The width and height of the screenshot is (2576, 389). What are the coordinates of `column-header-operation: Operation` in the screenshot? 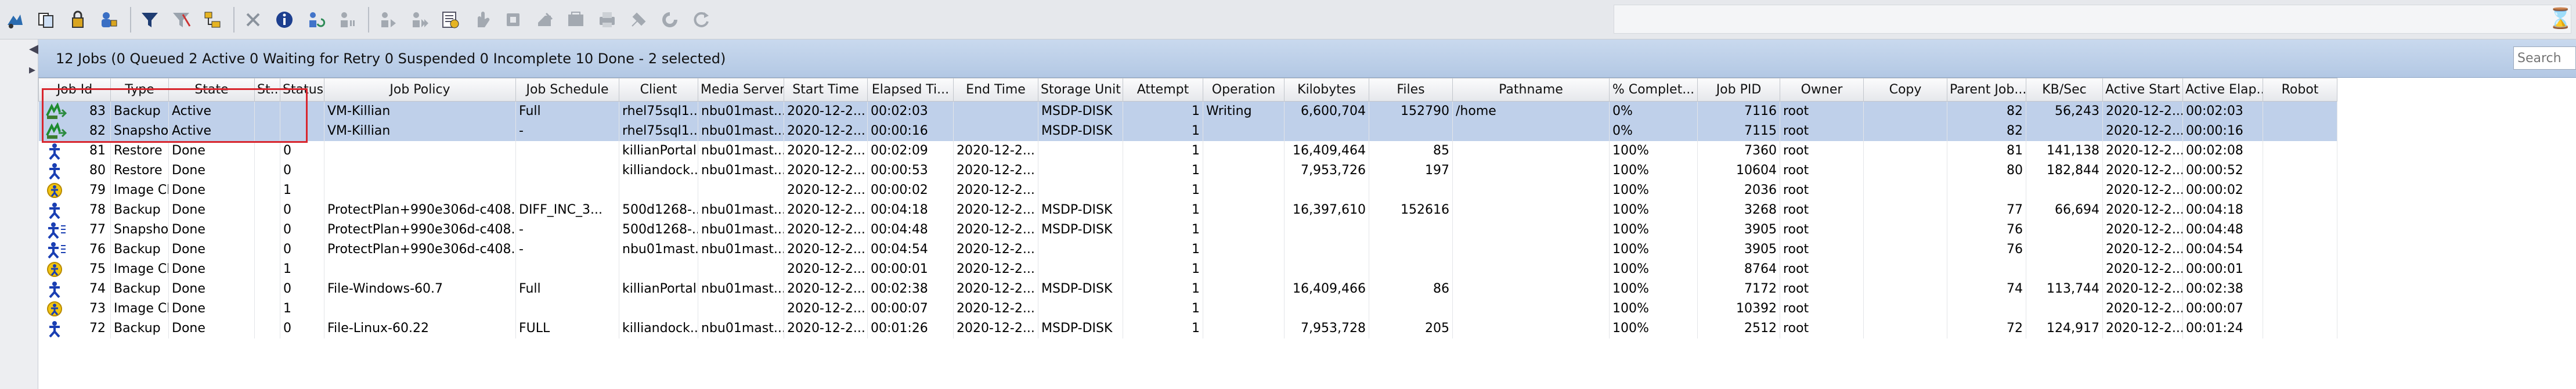 It's located at (1244, 90).